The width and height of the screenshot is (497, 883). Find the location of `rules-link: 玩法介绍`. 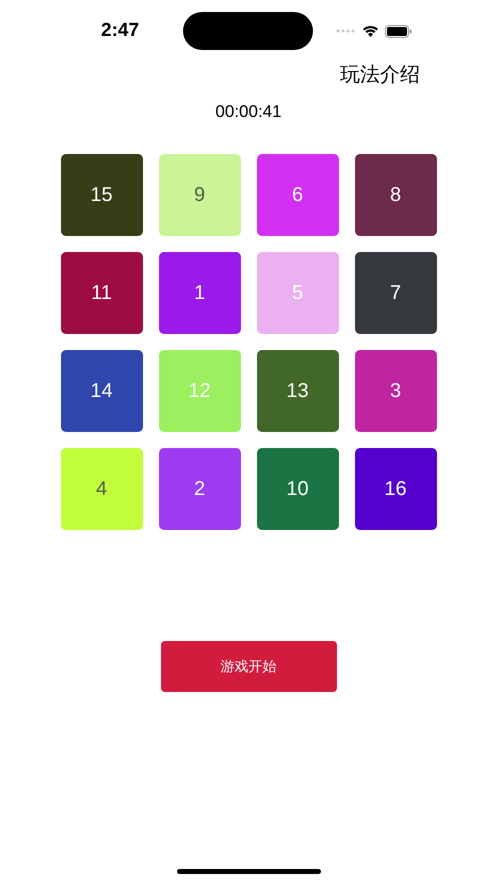

rules-link: 玩法介绍 is located at coordinates (380, 74).